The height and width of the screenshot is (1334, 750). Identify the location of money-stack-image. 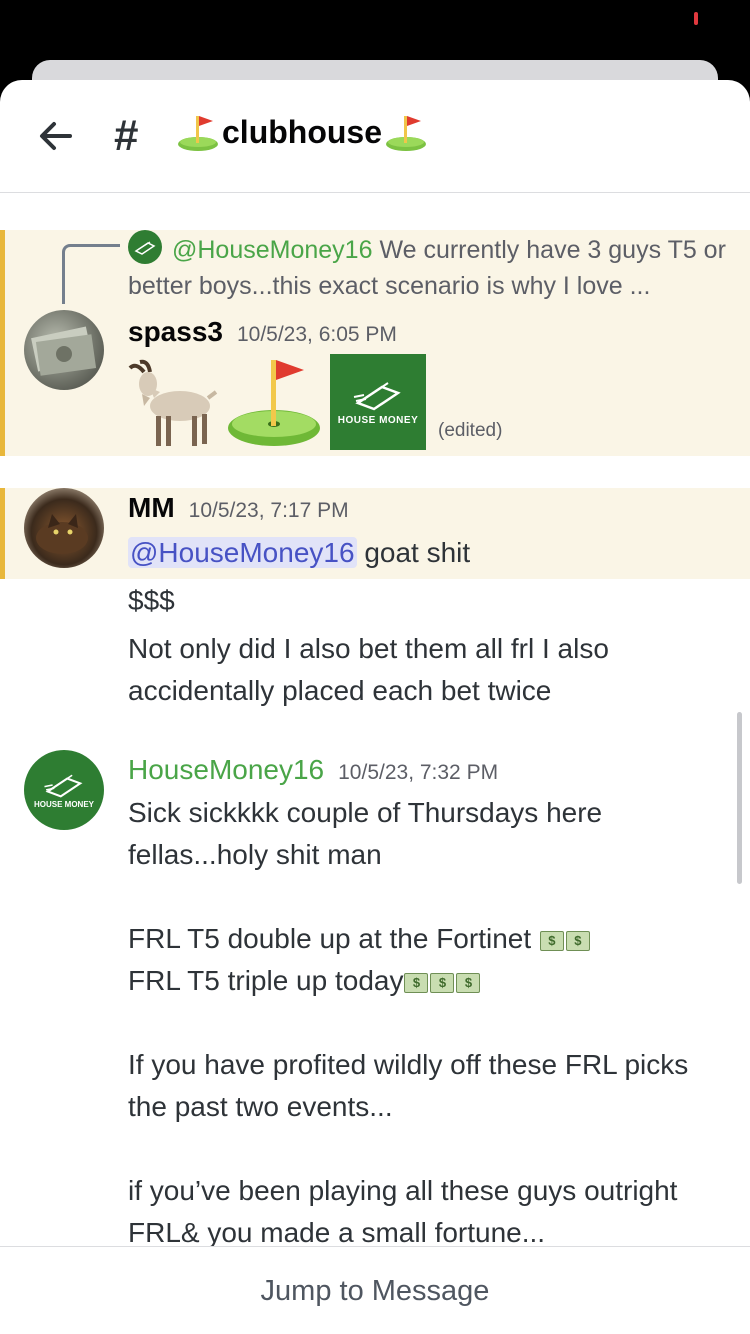
(64, 351).